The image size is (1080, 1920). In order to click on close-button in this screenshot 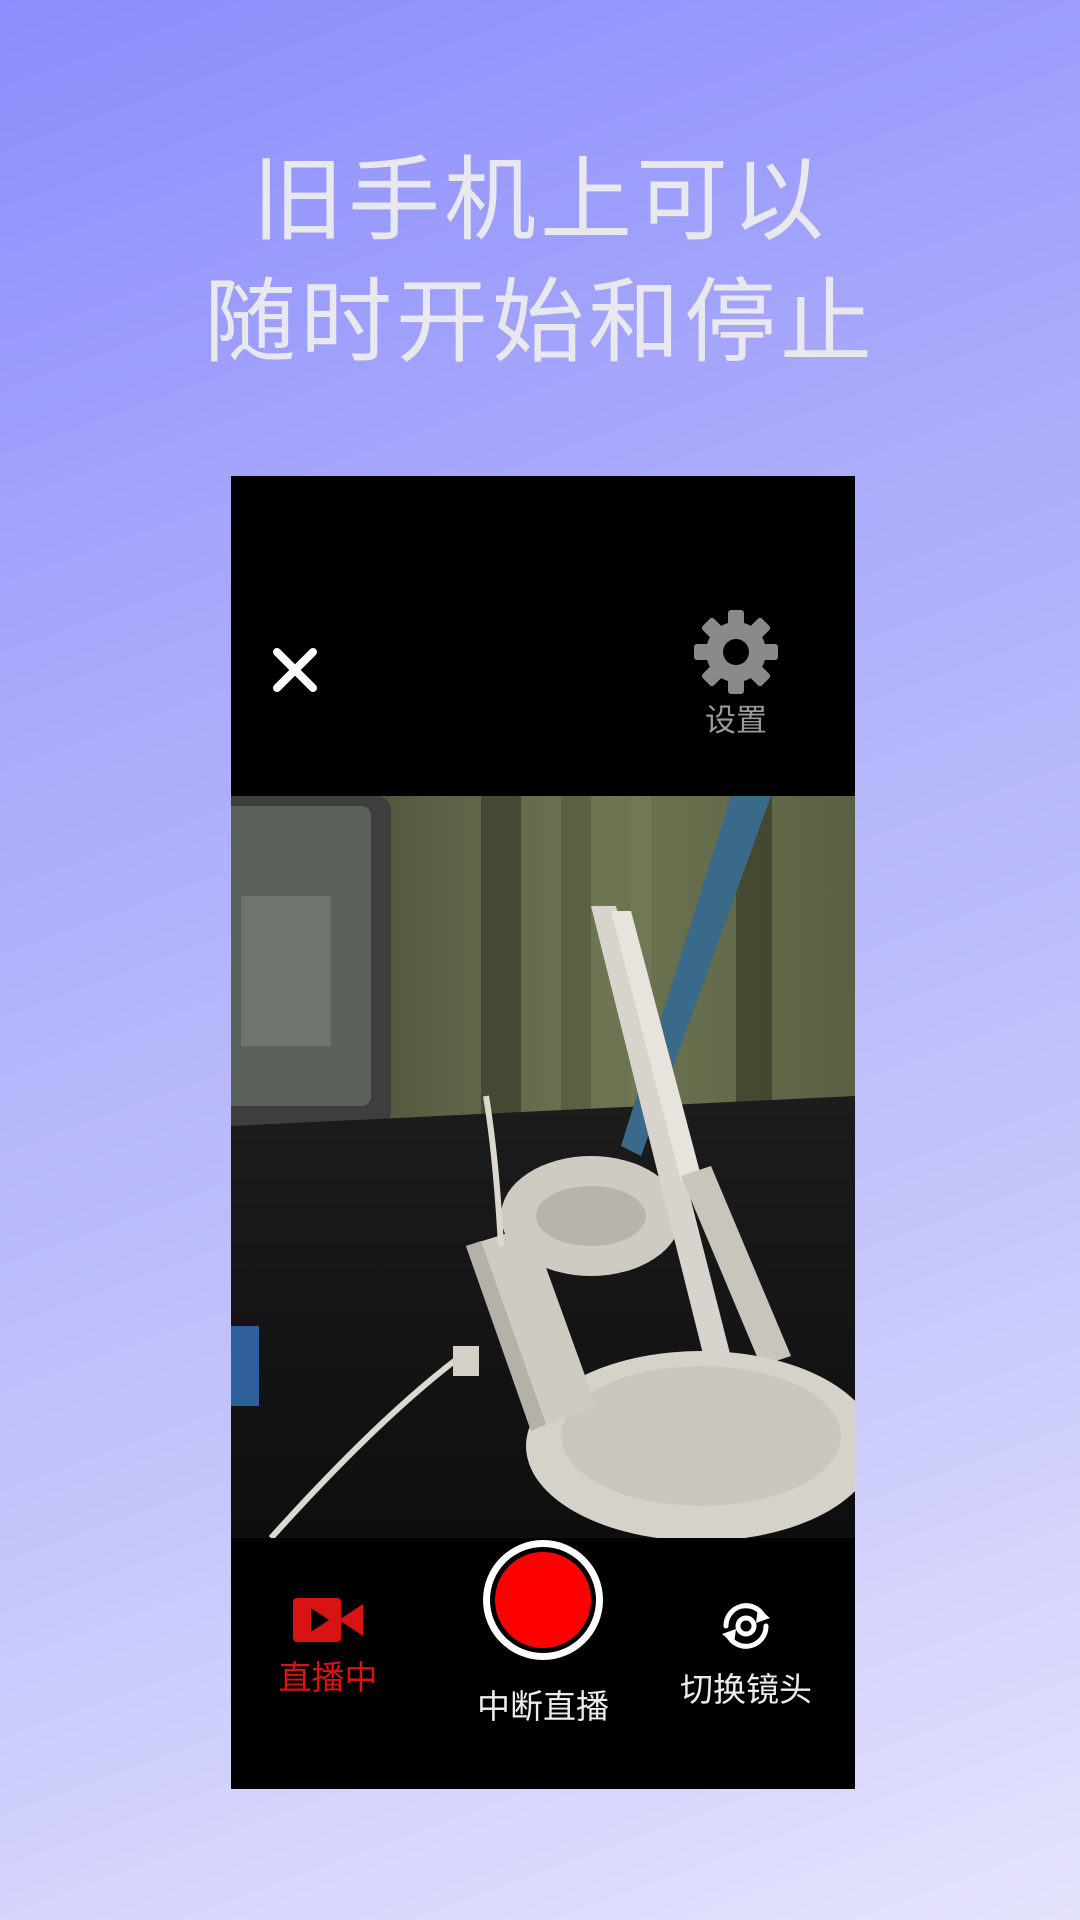, I will do `click(295, 670)`.